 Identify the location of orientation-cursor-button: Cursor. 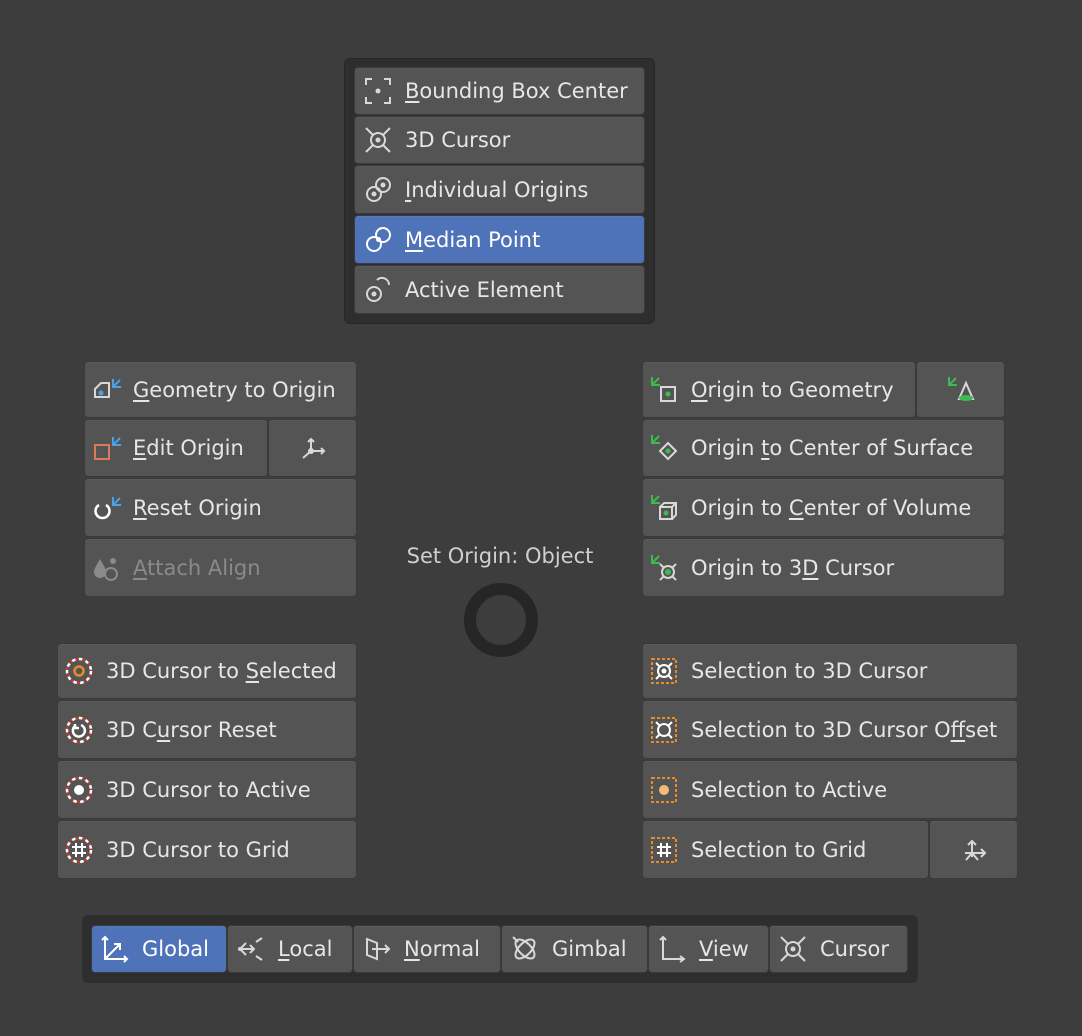
(838, 949).